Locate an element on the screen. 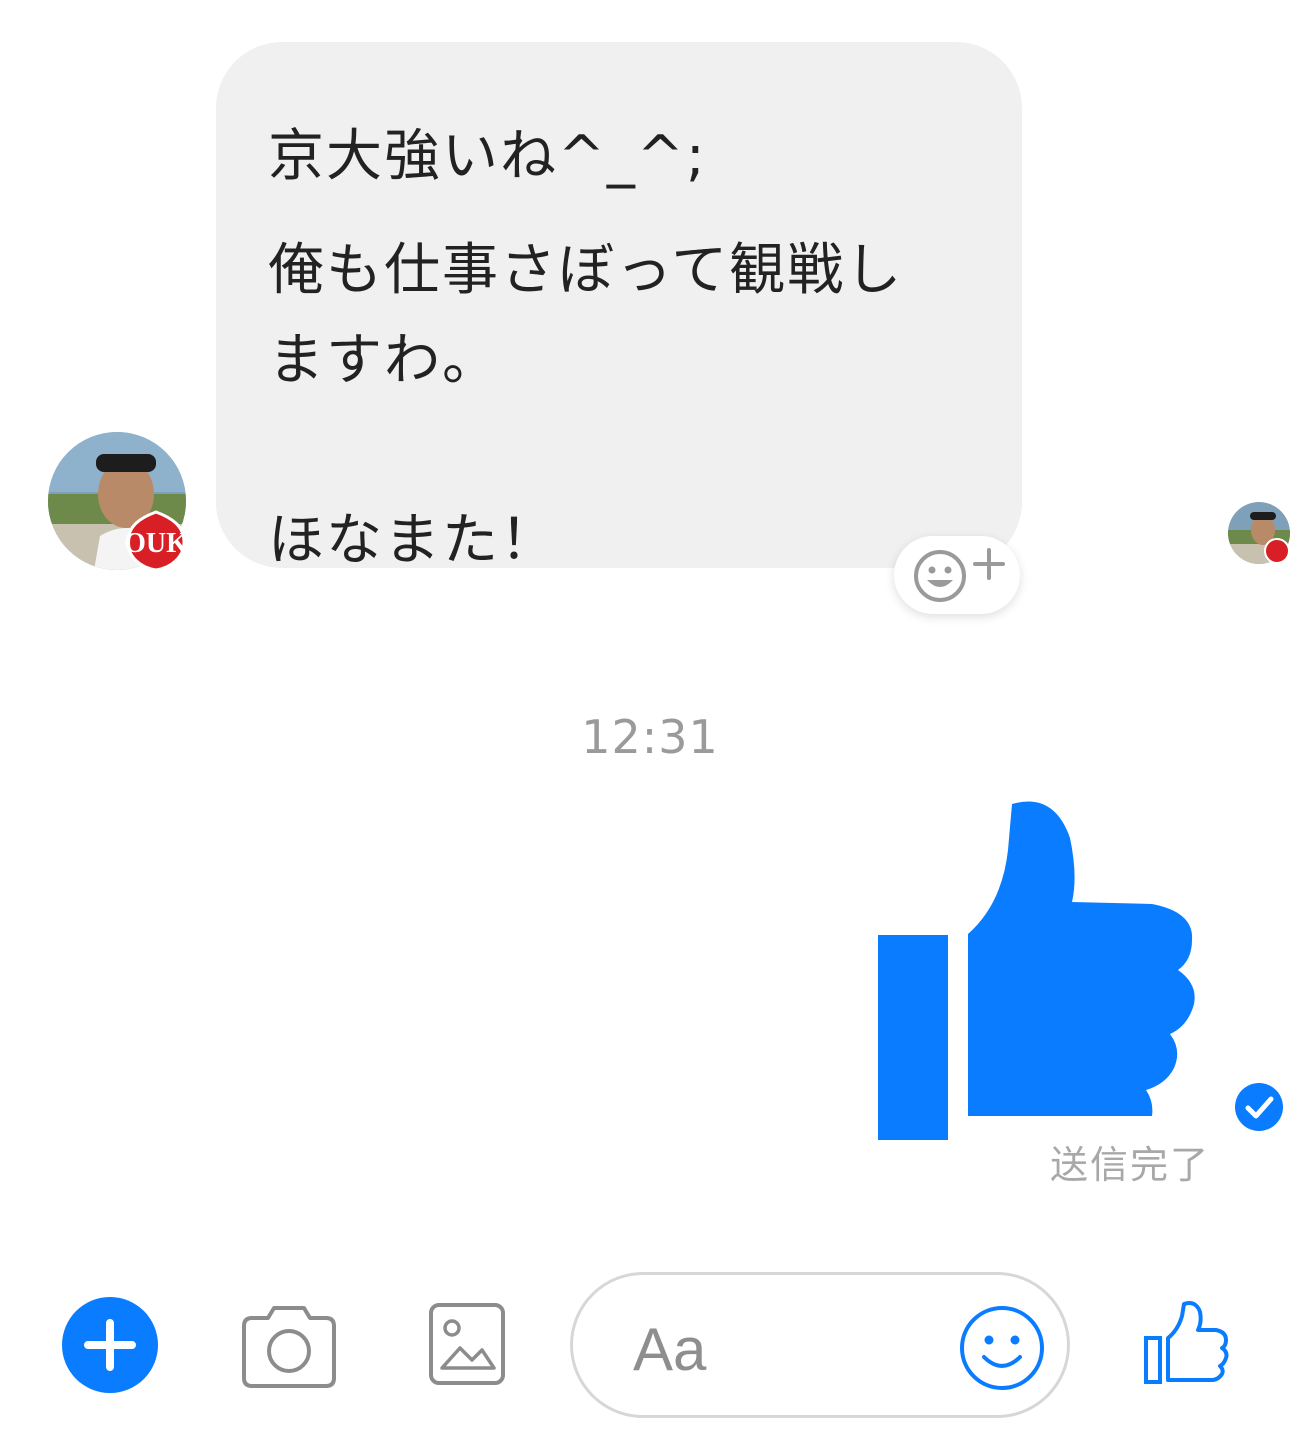 This screenshot has height=1448, width=1300. emoji-icon is located at coordinates (1002, 1348).